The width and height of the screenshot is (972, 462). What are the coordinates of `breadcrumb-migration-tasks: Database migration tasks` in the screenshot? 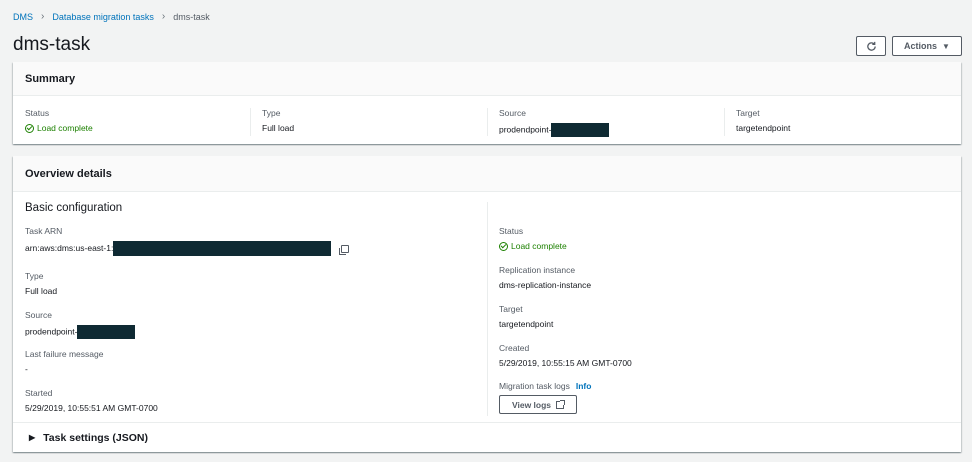 It's located at (103, 17).